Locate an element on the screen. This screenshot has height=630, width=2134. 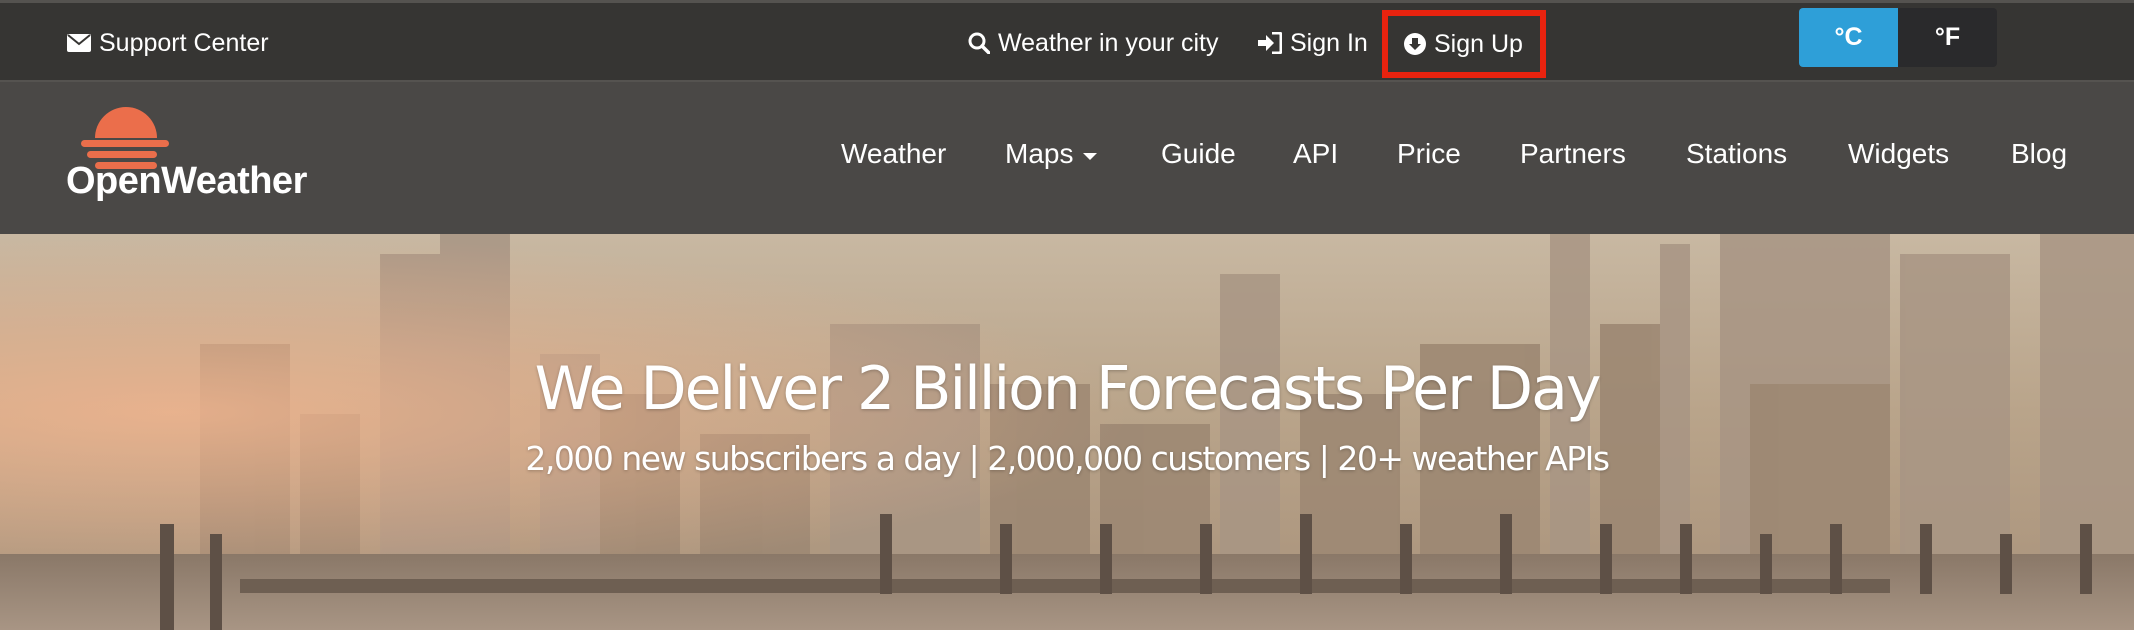
sign-up-label: Sign Up is located at coordinates (1478, 43).